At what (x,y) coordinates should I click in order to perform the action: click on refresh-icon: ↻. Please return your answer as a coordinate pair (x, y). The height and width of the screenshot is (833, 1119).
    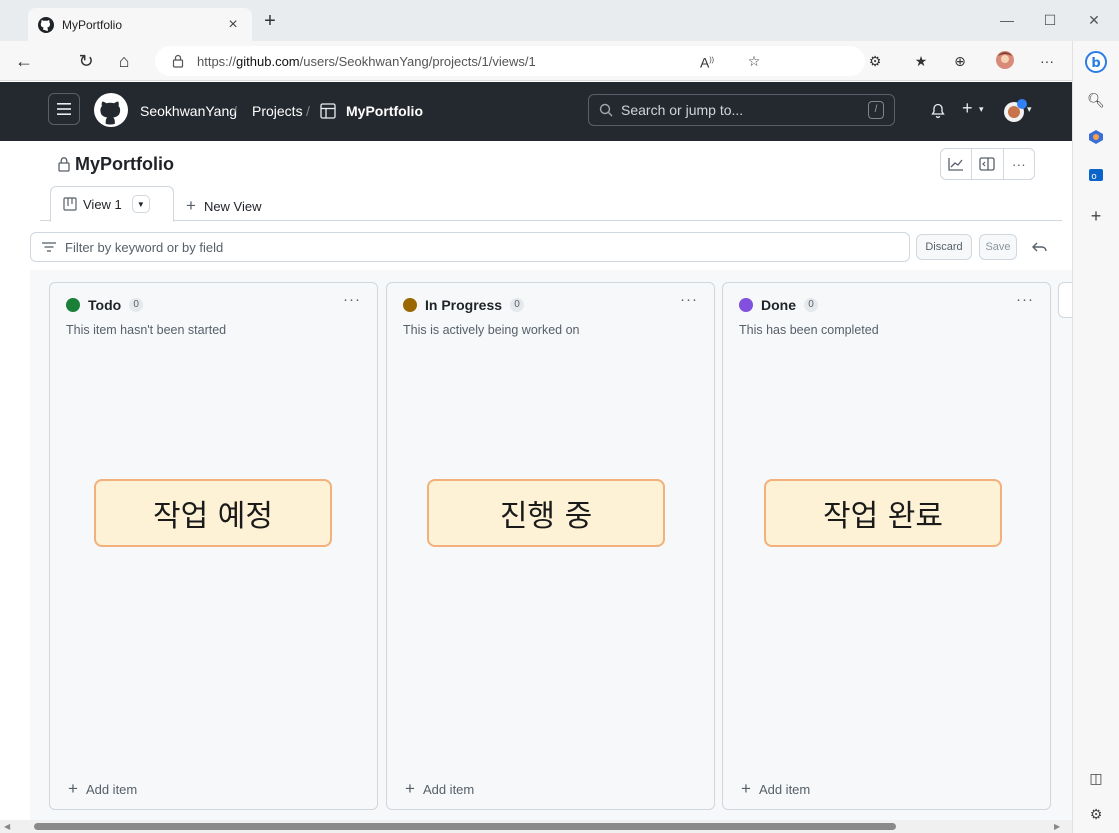
    Looking at the image, I should click on (86, 61).